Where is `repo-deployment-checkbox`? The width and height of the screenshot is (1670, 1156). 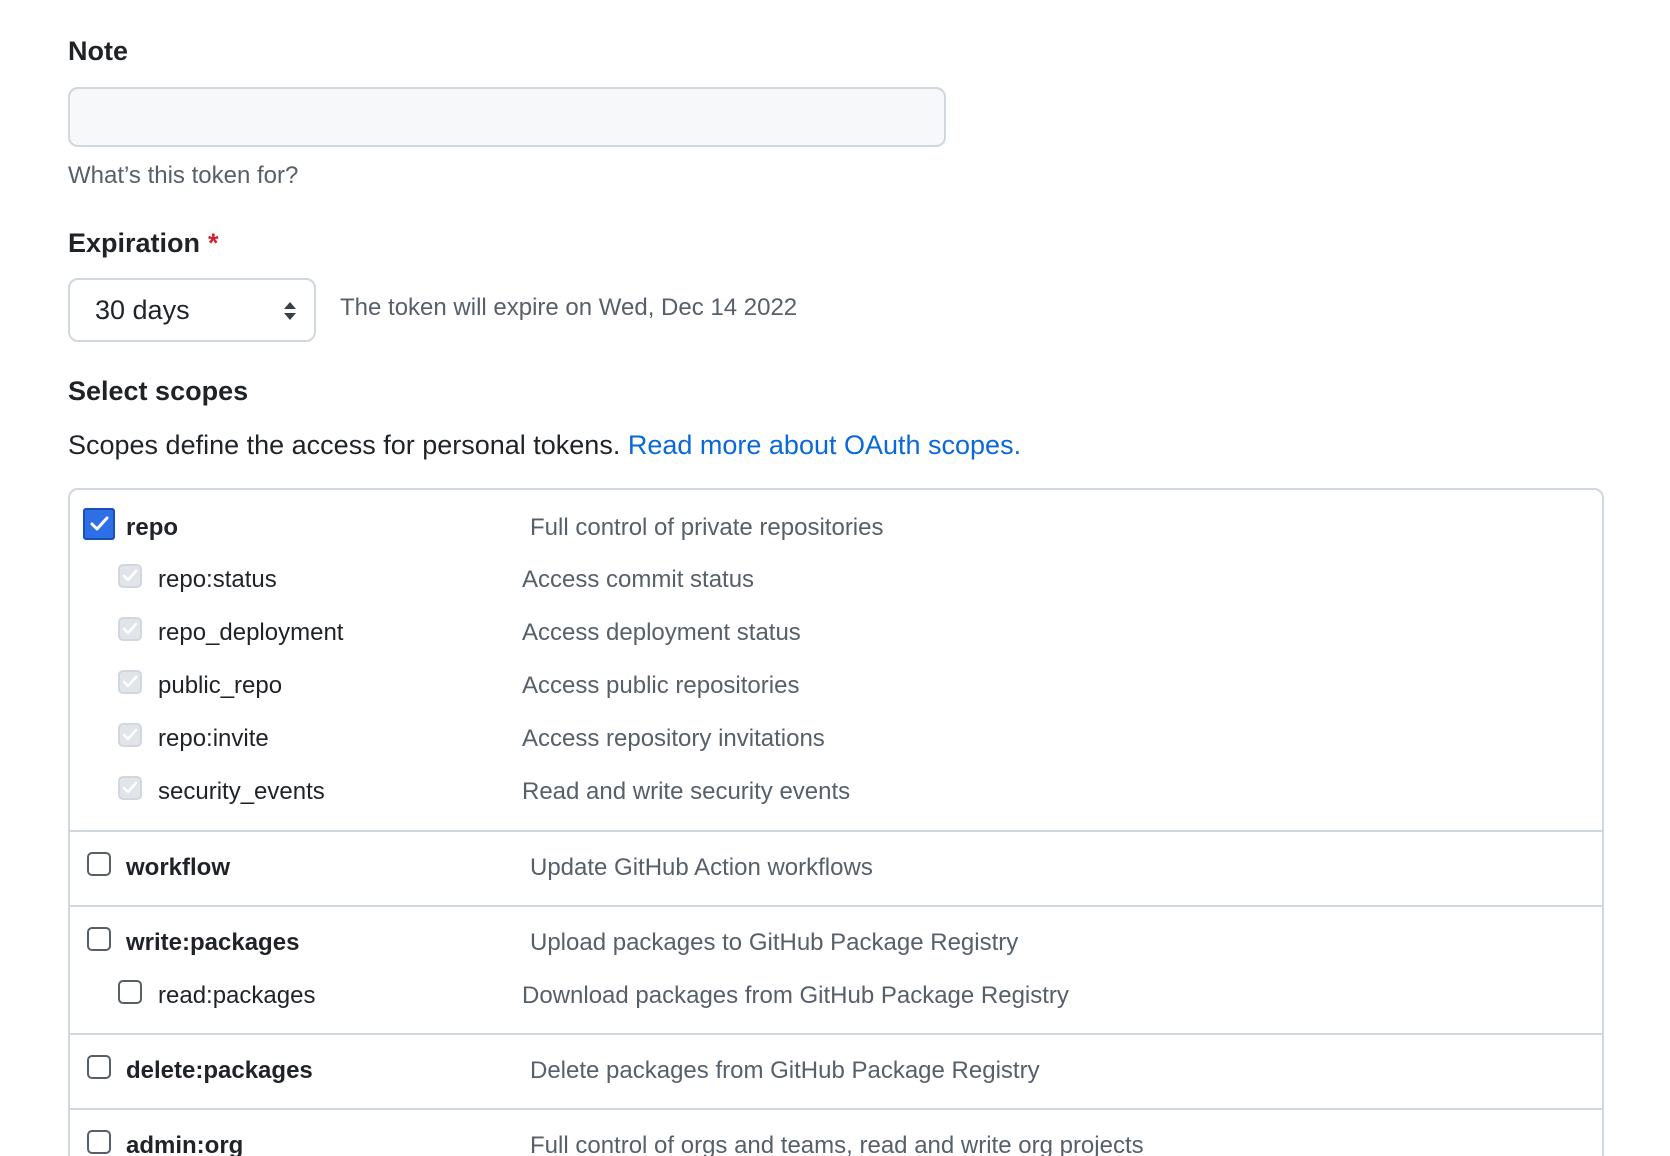
repo-deployment-checkbox is located at coordinates (130, 629).